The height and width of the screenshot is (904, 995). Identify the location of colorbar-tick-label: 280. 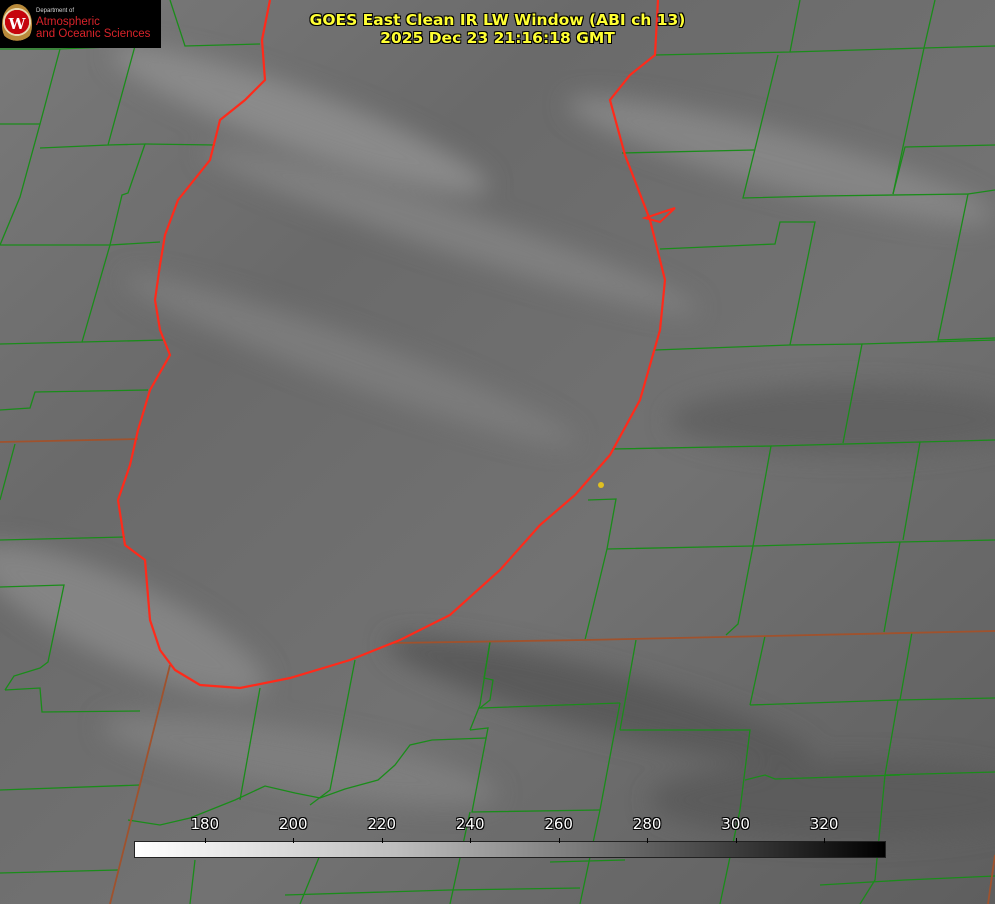
(647, 824).